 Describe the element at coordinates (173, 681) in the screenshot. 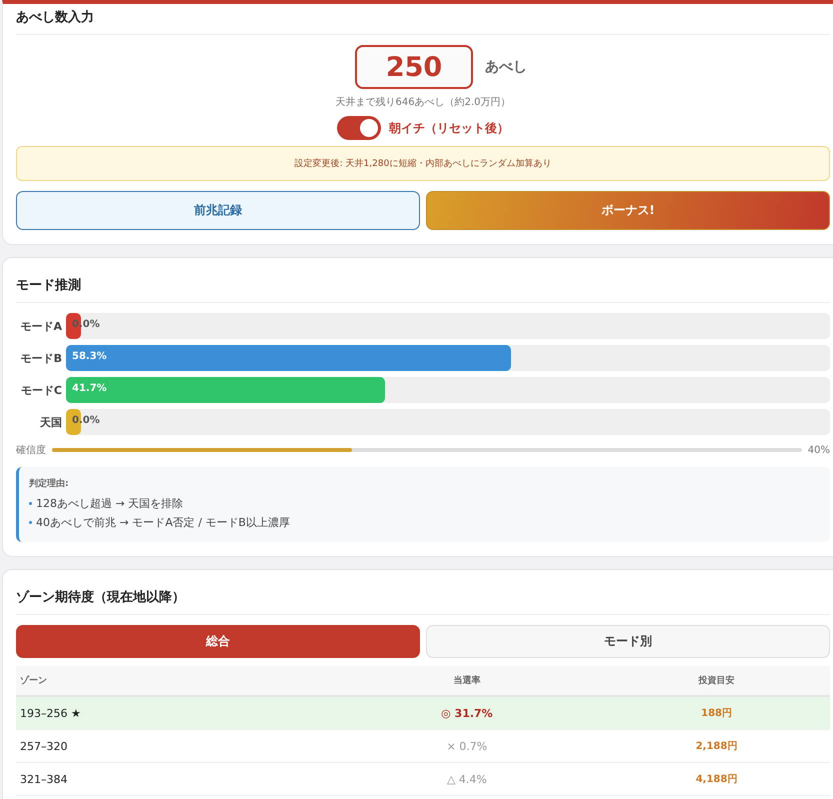

I see `column-header: ゾーン` at that location.